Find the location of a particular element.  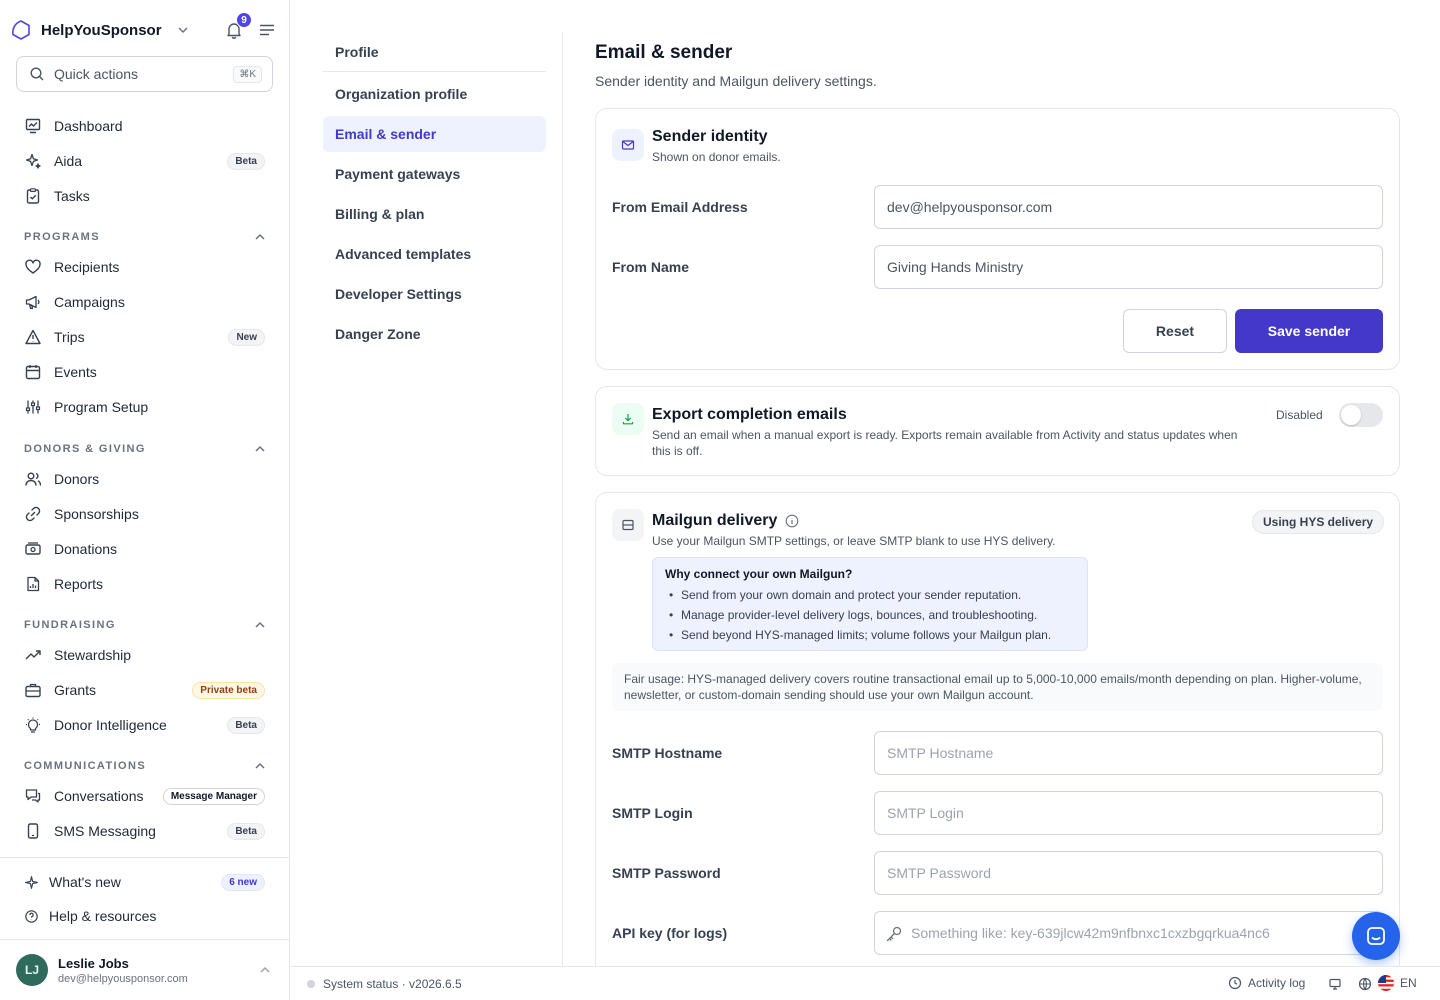

megaphone-icon is located at coordinates (32, 302).